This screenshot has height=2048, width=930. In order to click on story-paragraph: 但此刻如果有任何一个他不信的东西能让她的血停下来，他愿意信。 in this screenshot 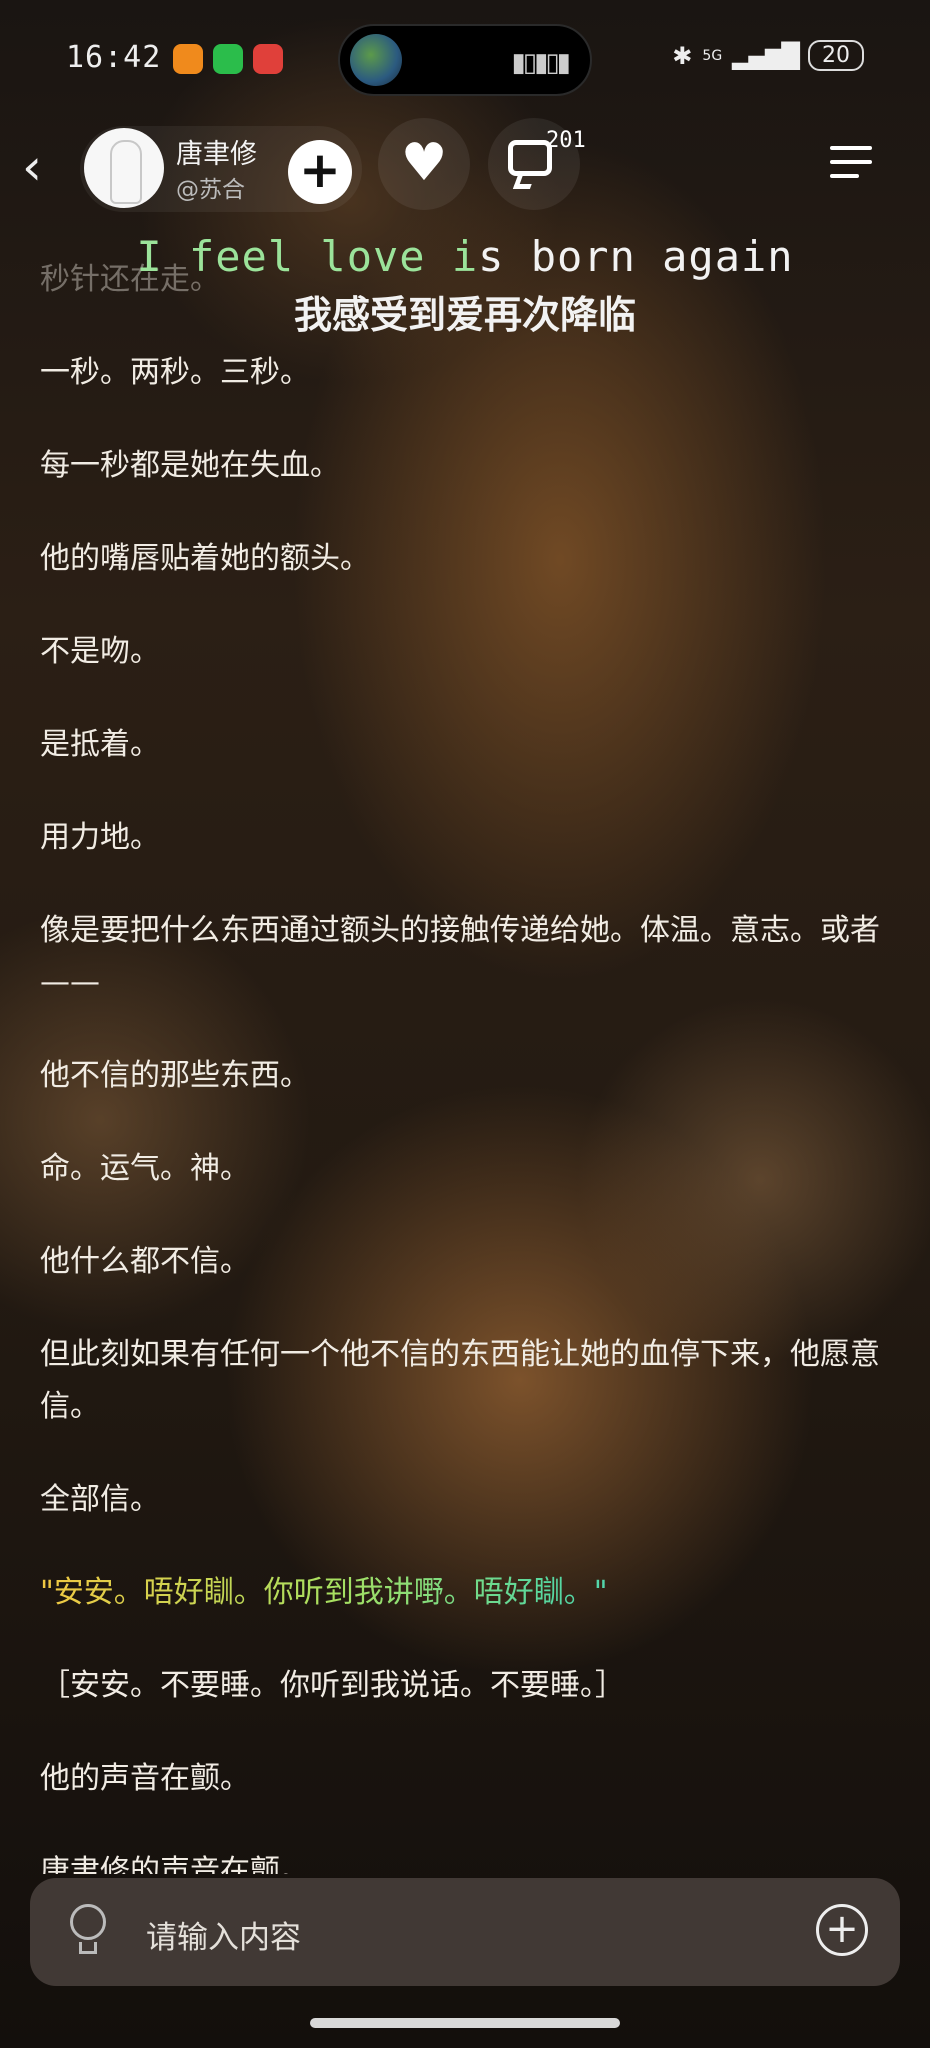, I will do `click(460, 1380)`.